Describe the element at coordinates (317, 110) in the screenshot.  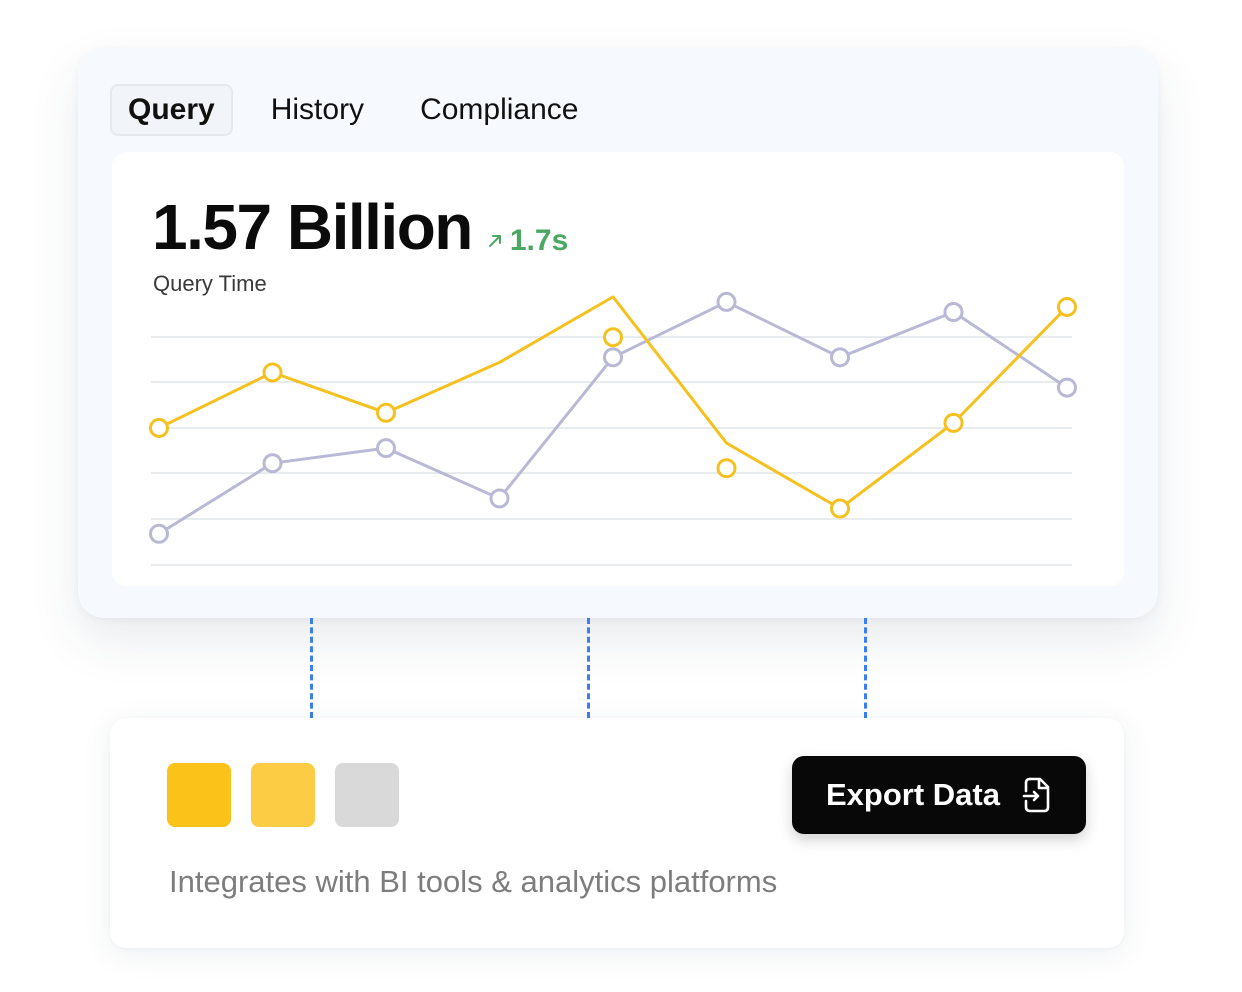
I see `tab-history: History` at that location.